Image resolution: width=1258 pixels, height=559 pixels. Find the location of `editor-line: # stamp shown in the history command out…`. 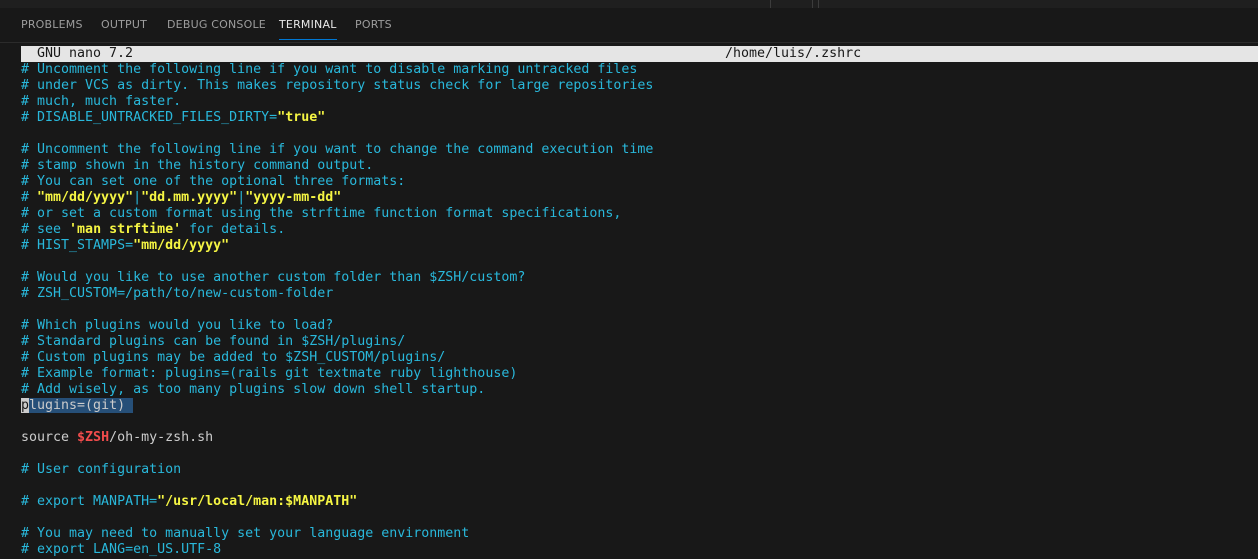

editor-line: # stamp shown in the history command out… is located at coordinates (197, 166).